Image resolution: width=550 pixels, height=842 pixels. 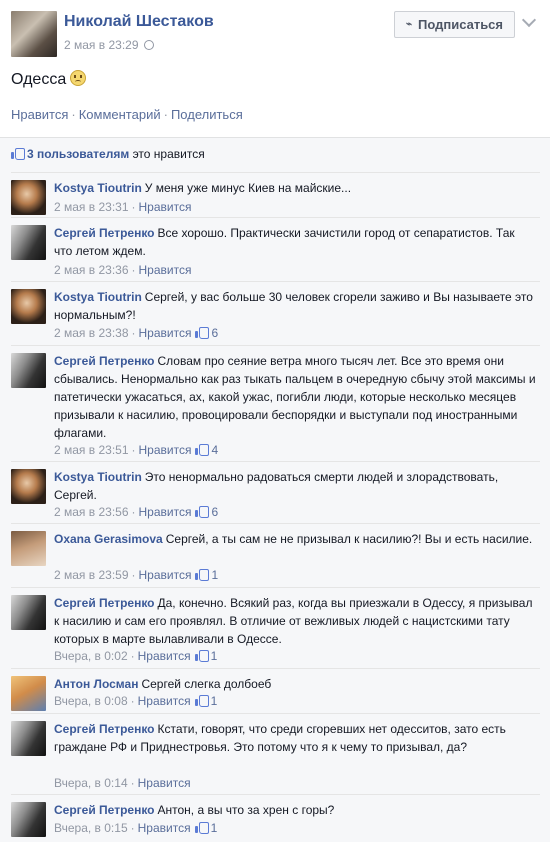 What do you see at coordinates (215, 450) in the screenshot?
I see `comment-likes-count: 4` at bounding box center [215, 450].